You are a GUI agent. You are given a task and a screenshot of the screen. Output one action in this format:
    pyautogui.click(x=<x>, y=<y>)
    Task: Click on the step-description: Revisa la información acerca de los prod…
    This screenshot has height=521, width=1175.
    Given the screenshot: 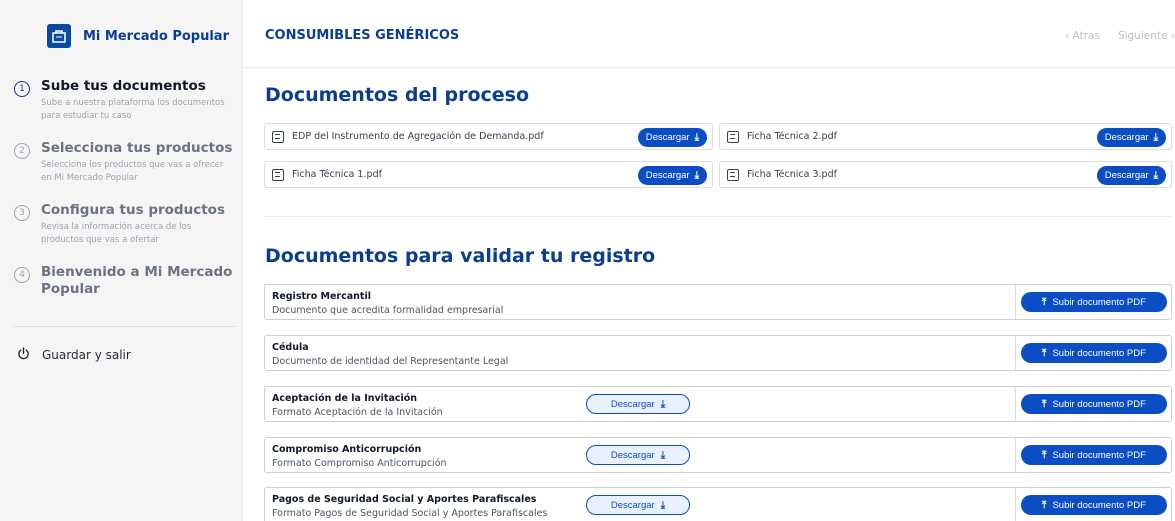 What is the action you would take?
    pyautogui.click(x=116, y=233)
    